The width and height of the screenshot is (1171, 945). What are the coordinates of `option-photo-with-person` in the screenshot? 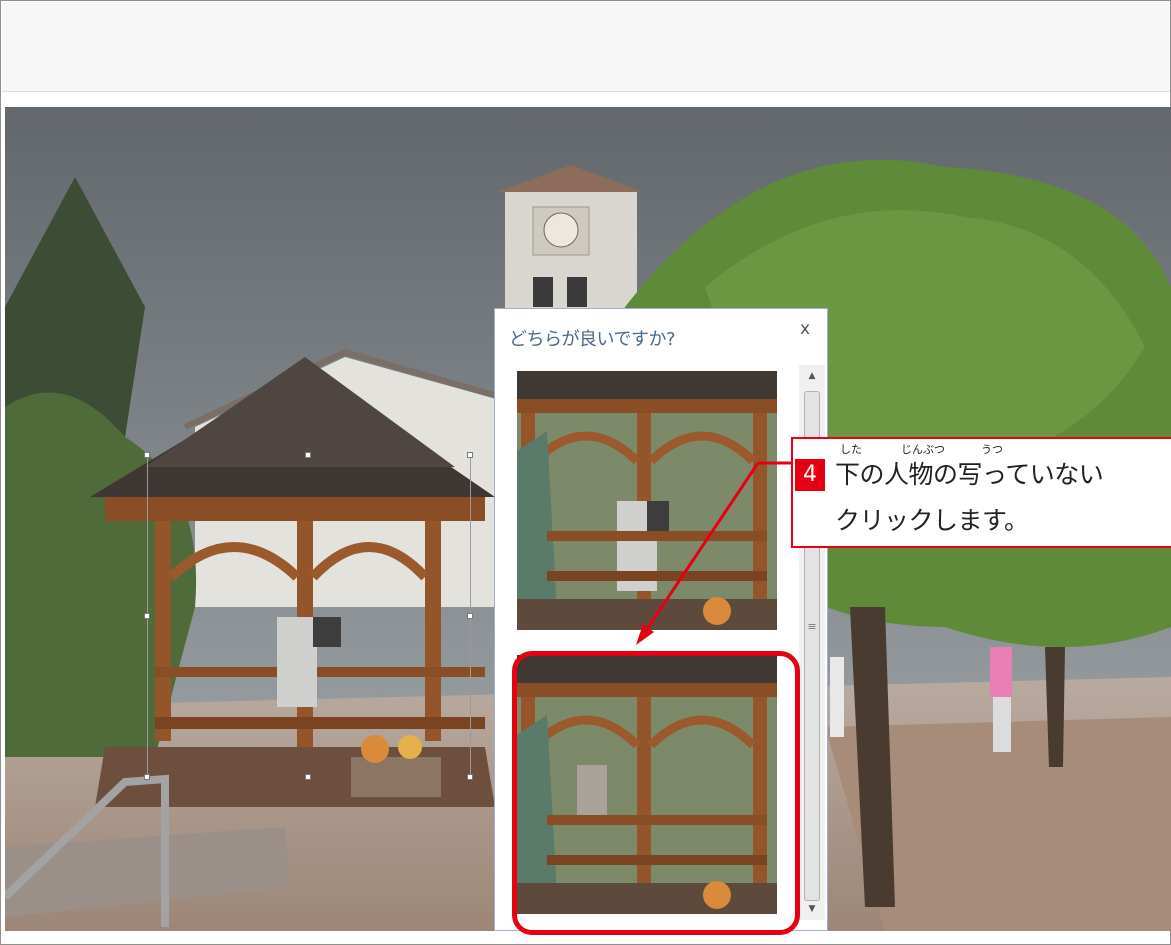 It's located at (647, 500).